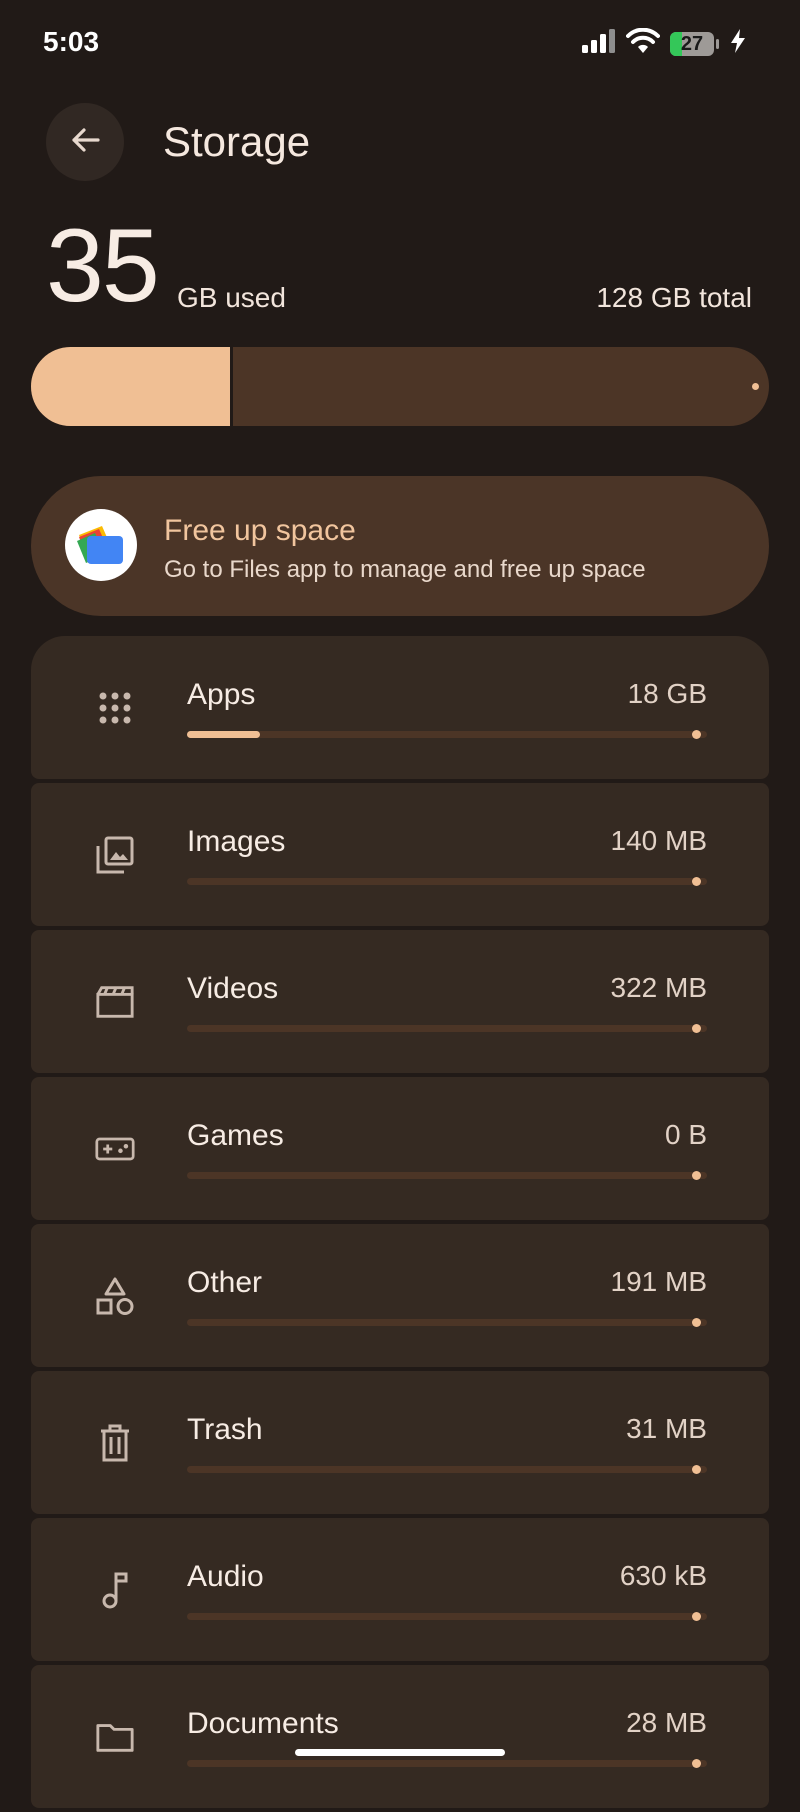  What do you see at coordinates (755, 386) in the screenshot?
I see `storage-usage-end-dot` at bounding box center [755, 386].